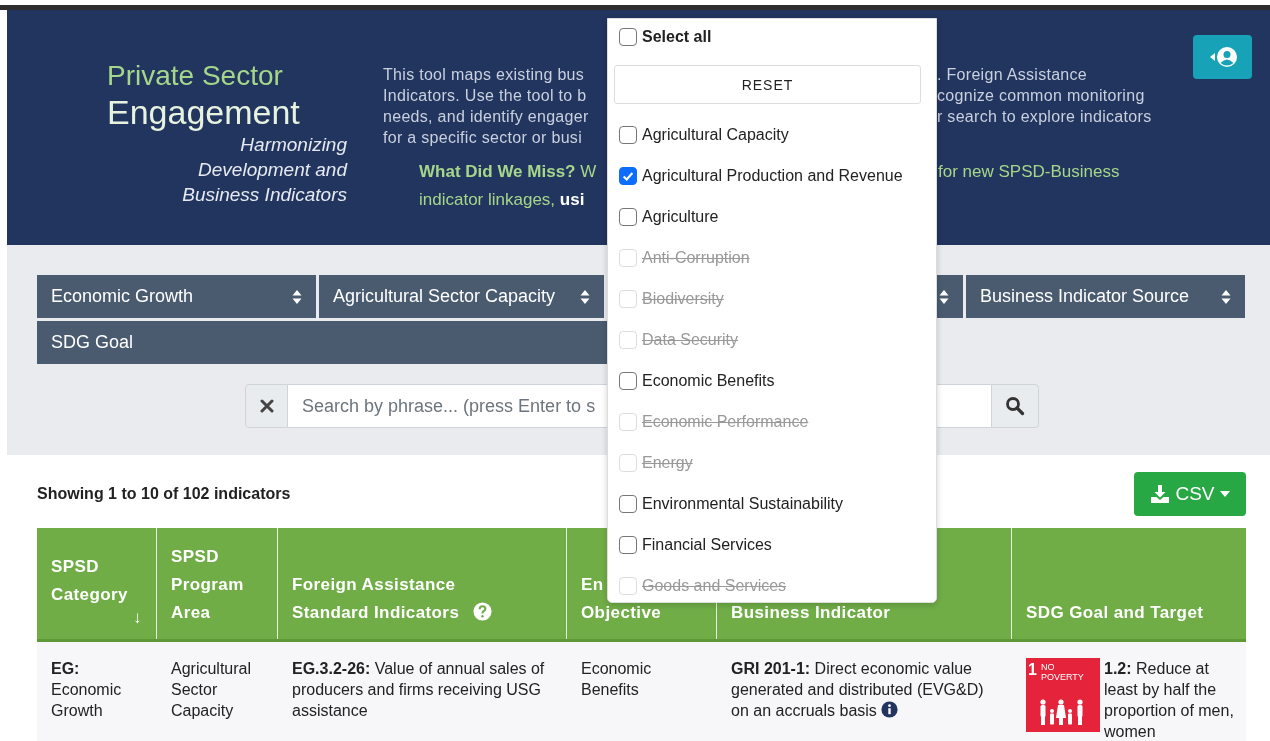 This screenshot has height=741, width=1270. Describe the element at coordinates (508, 171) in the screenshot. I see `call-to-action-text: What Did We Miss? W` at that location.